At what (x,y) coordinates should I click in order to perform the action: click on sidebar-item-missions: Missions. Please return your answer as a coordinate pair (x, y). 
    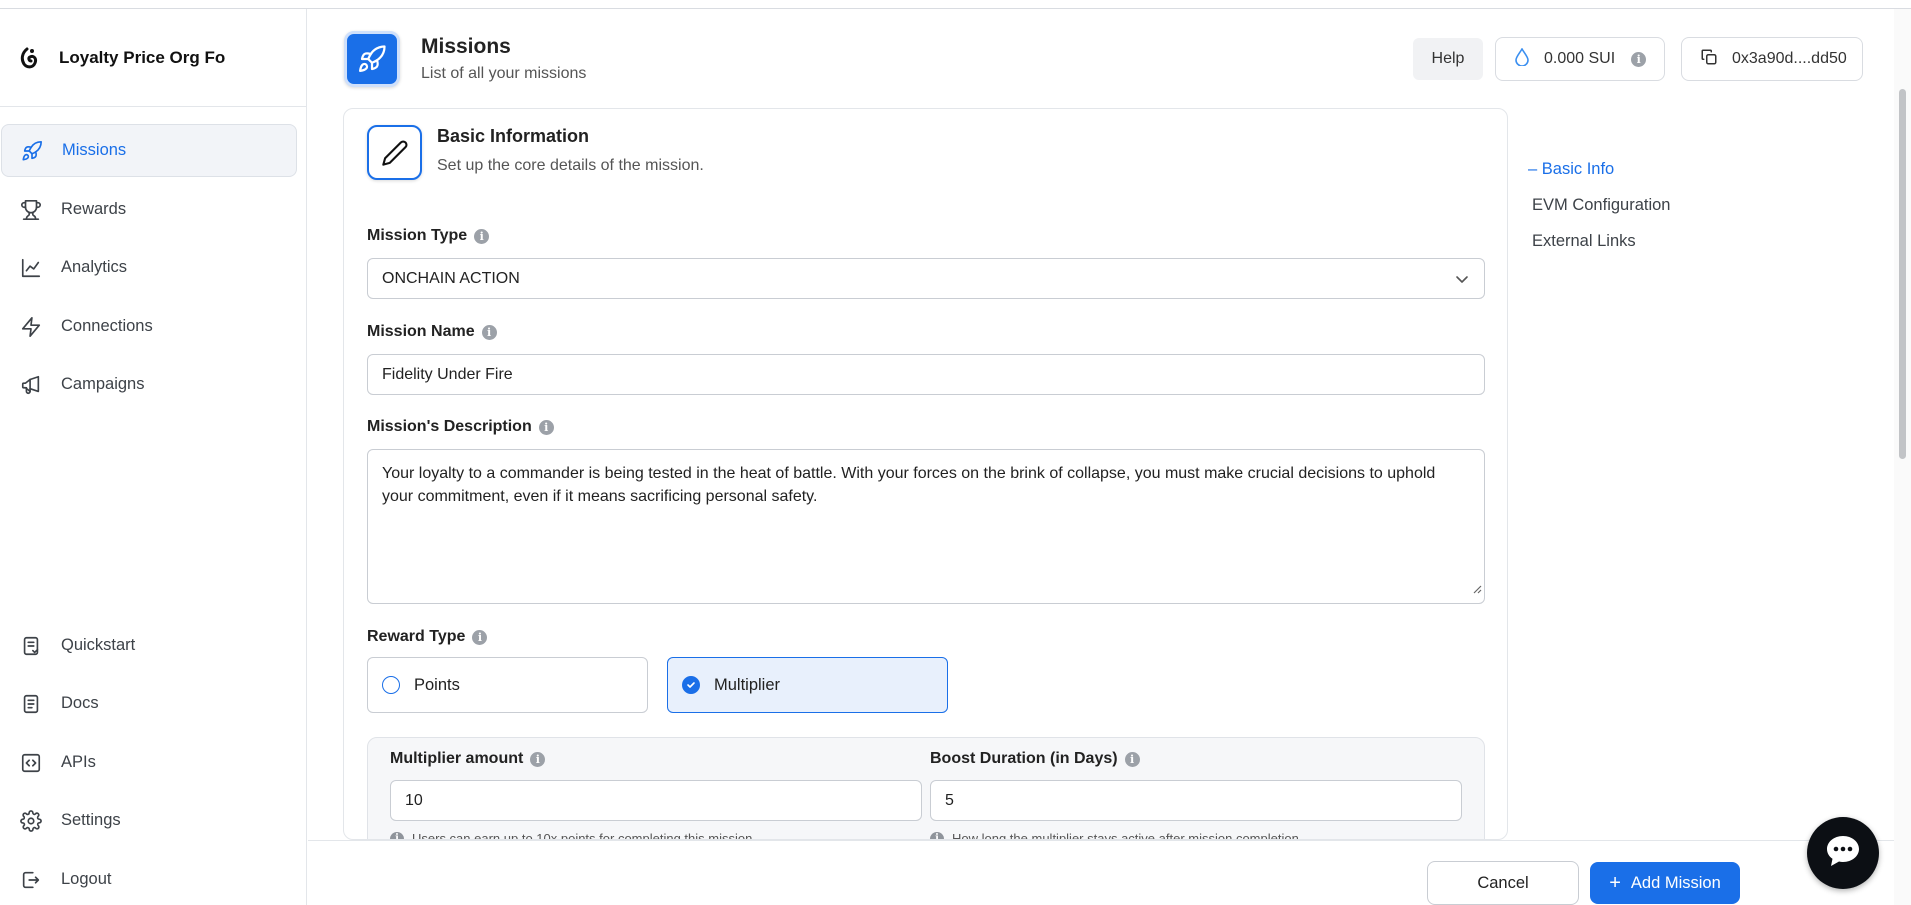
    Looking at the image, I should click on (149, 150).